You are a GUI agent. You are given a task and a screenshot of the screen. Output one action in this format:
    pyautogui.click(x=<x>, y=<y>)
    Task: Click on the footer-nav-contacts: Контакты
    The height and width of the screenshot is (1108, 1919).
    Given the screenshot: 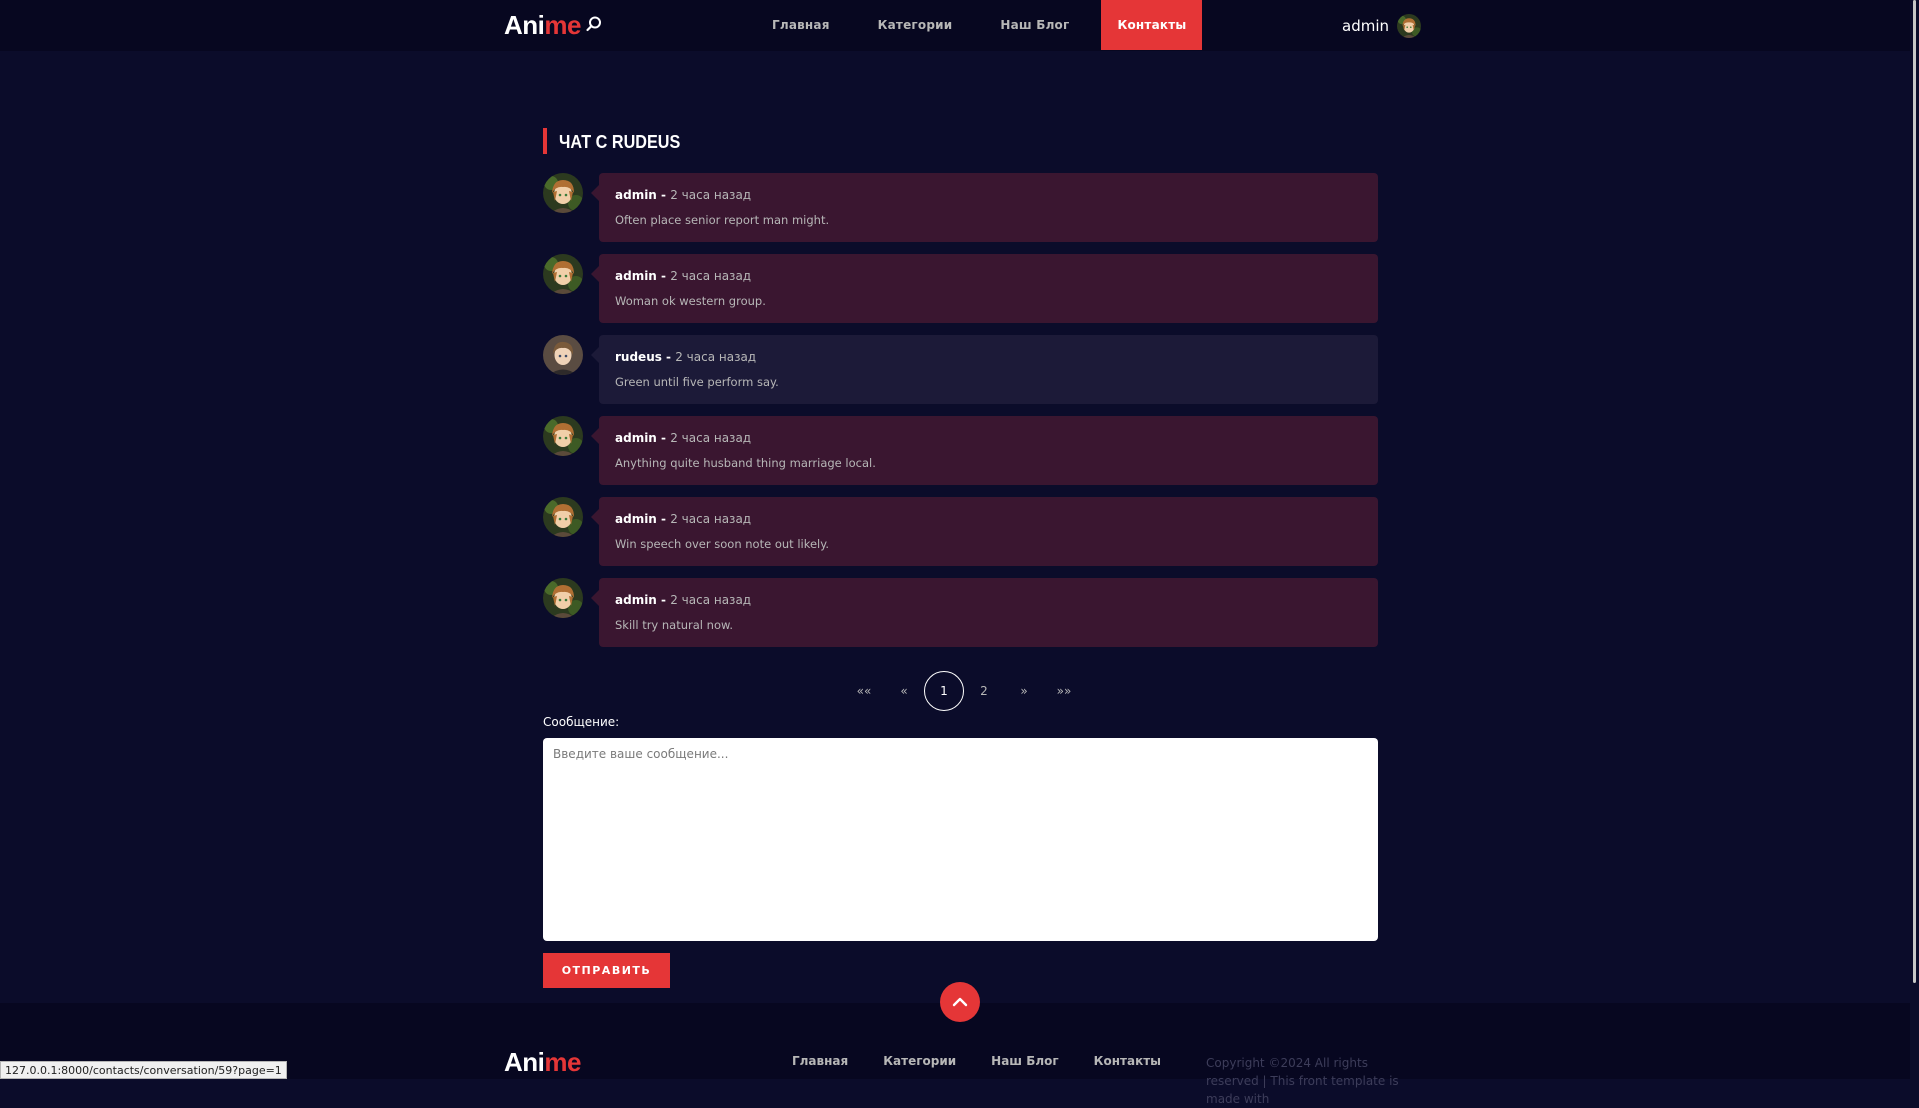 What is the action you would take?
    pyautogui.click(x=1127, y=1061)
    